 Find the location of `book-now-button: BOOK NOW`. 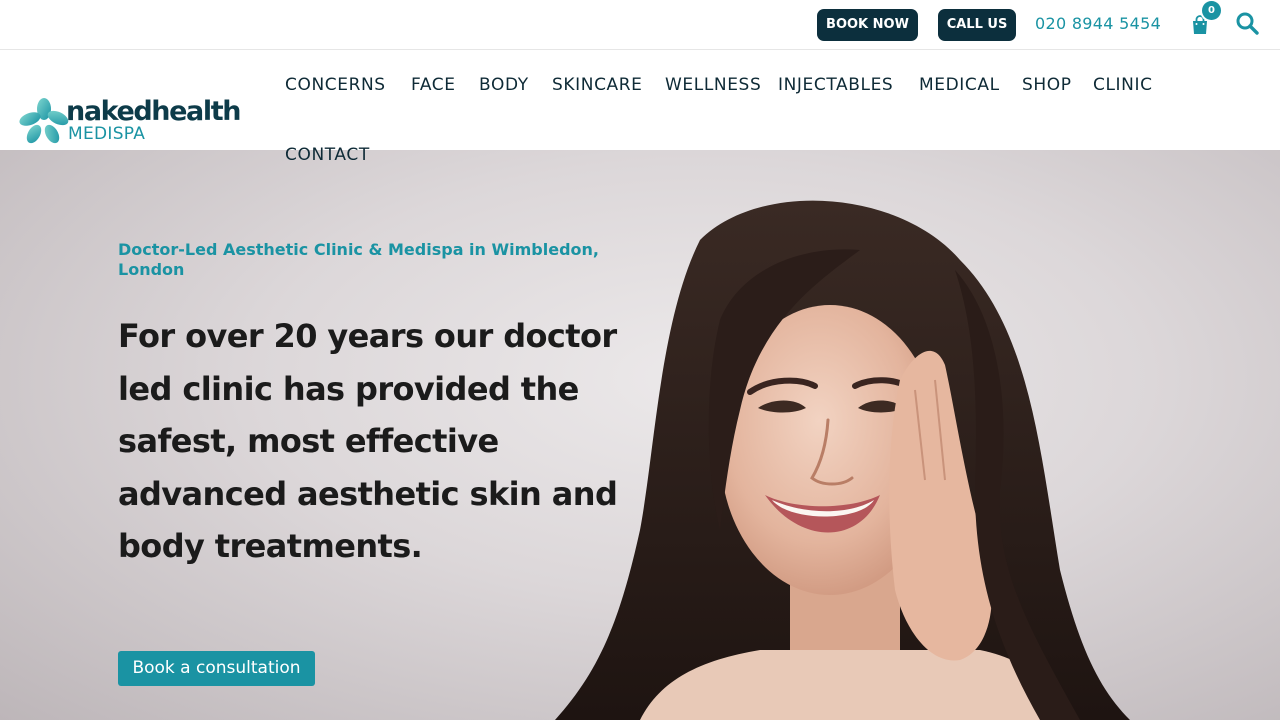

book-now-button: BOOK NOW is located at coordinates (867, 25).